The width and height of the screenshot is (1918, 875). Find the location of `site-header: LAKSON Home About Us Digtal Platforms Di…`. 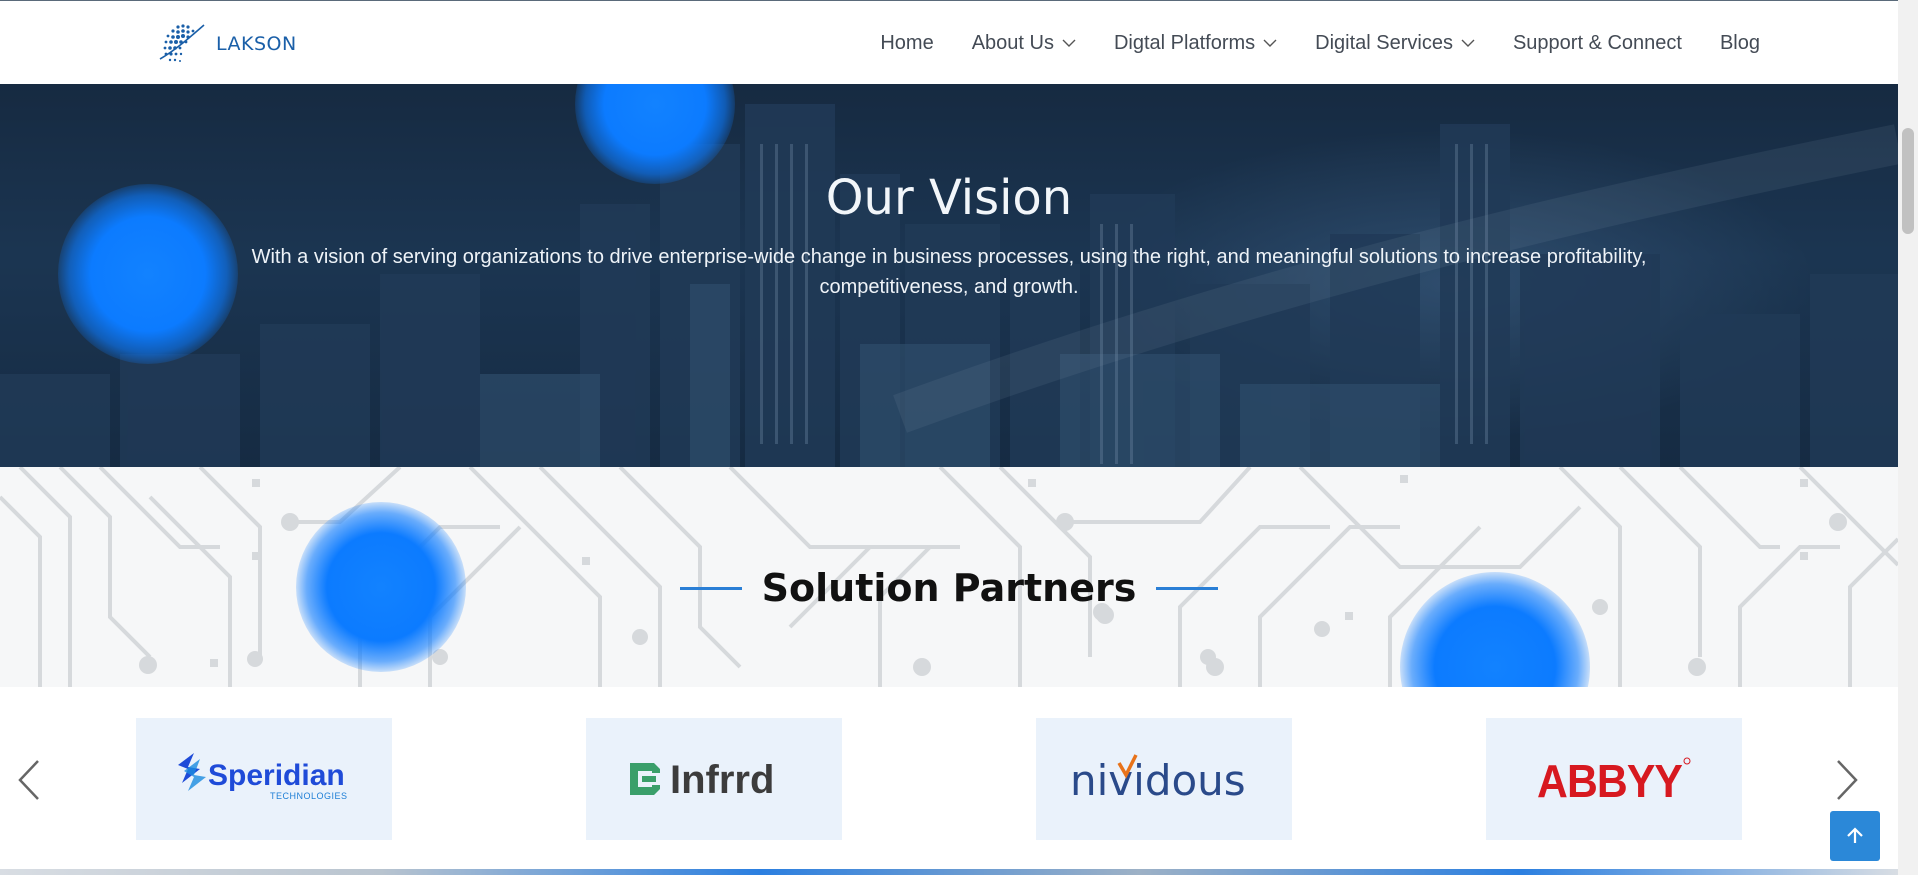

site-header: LAKSON Home About Us Digtal Platforms Di… is located at coordinates (949, 42).